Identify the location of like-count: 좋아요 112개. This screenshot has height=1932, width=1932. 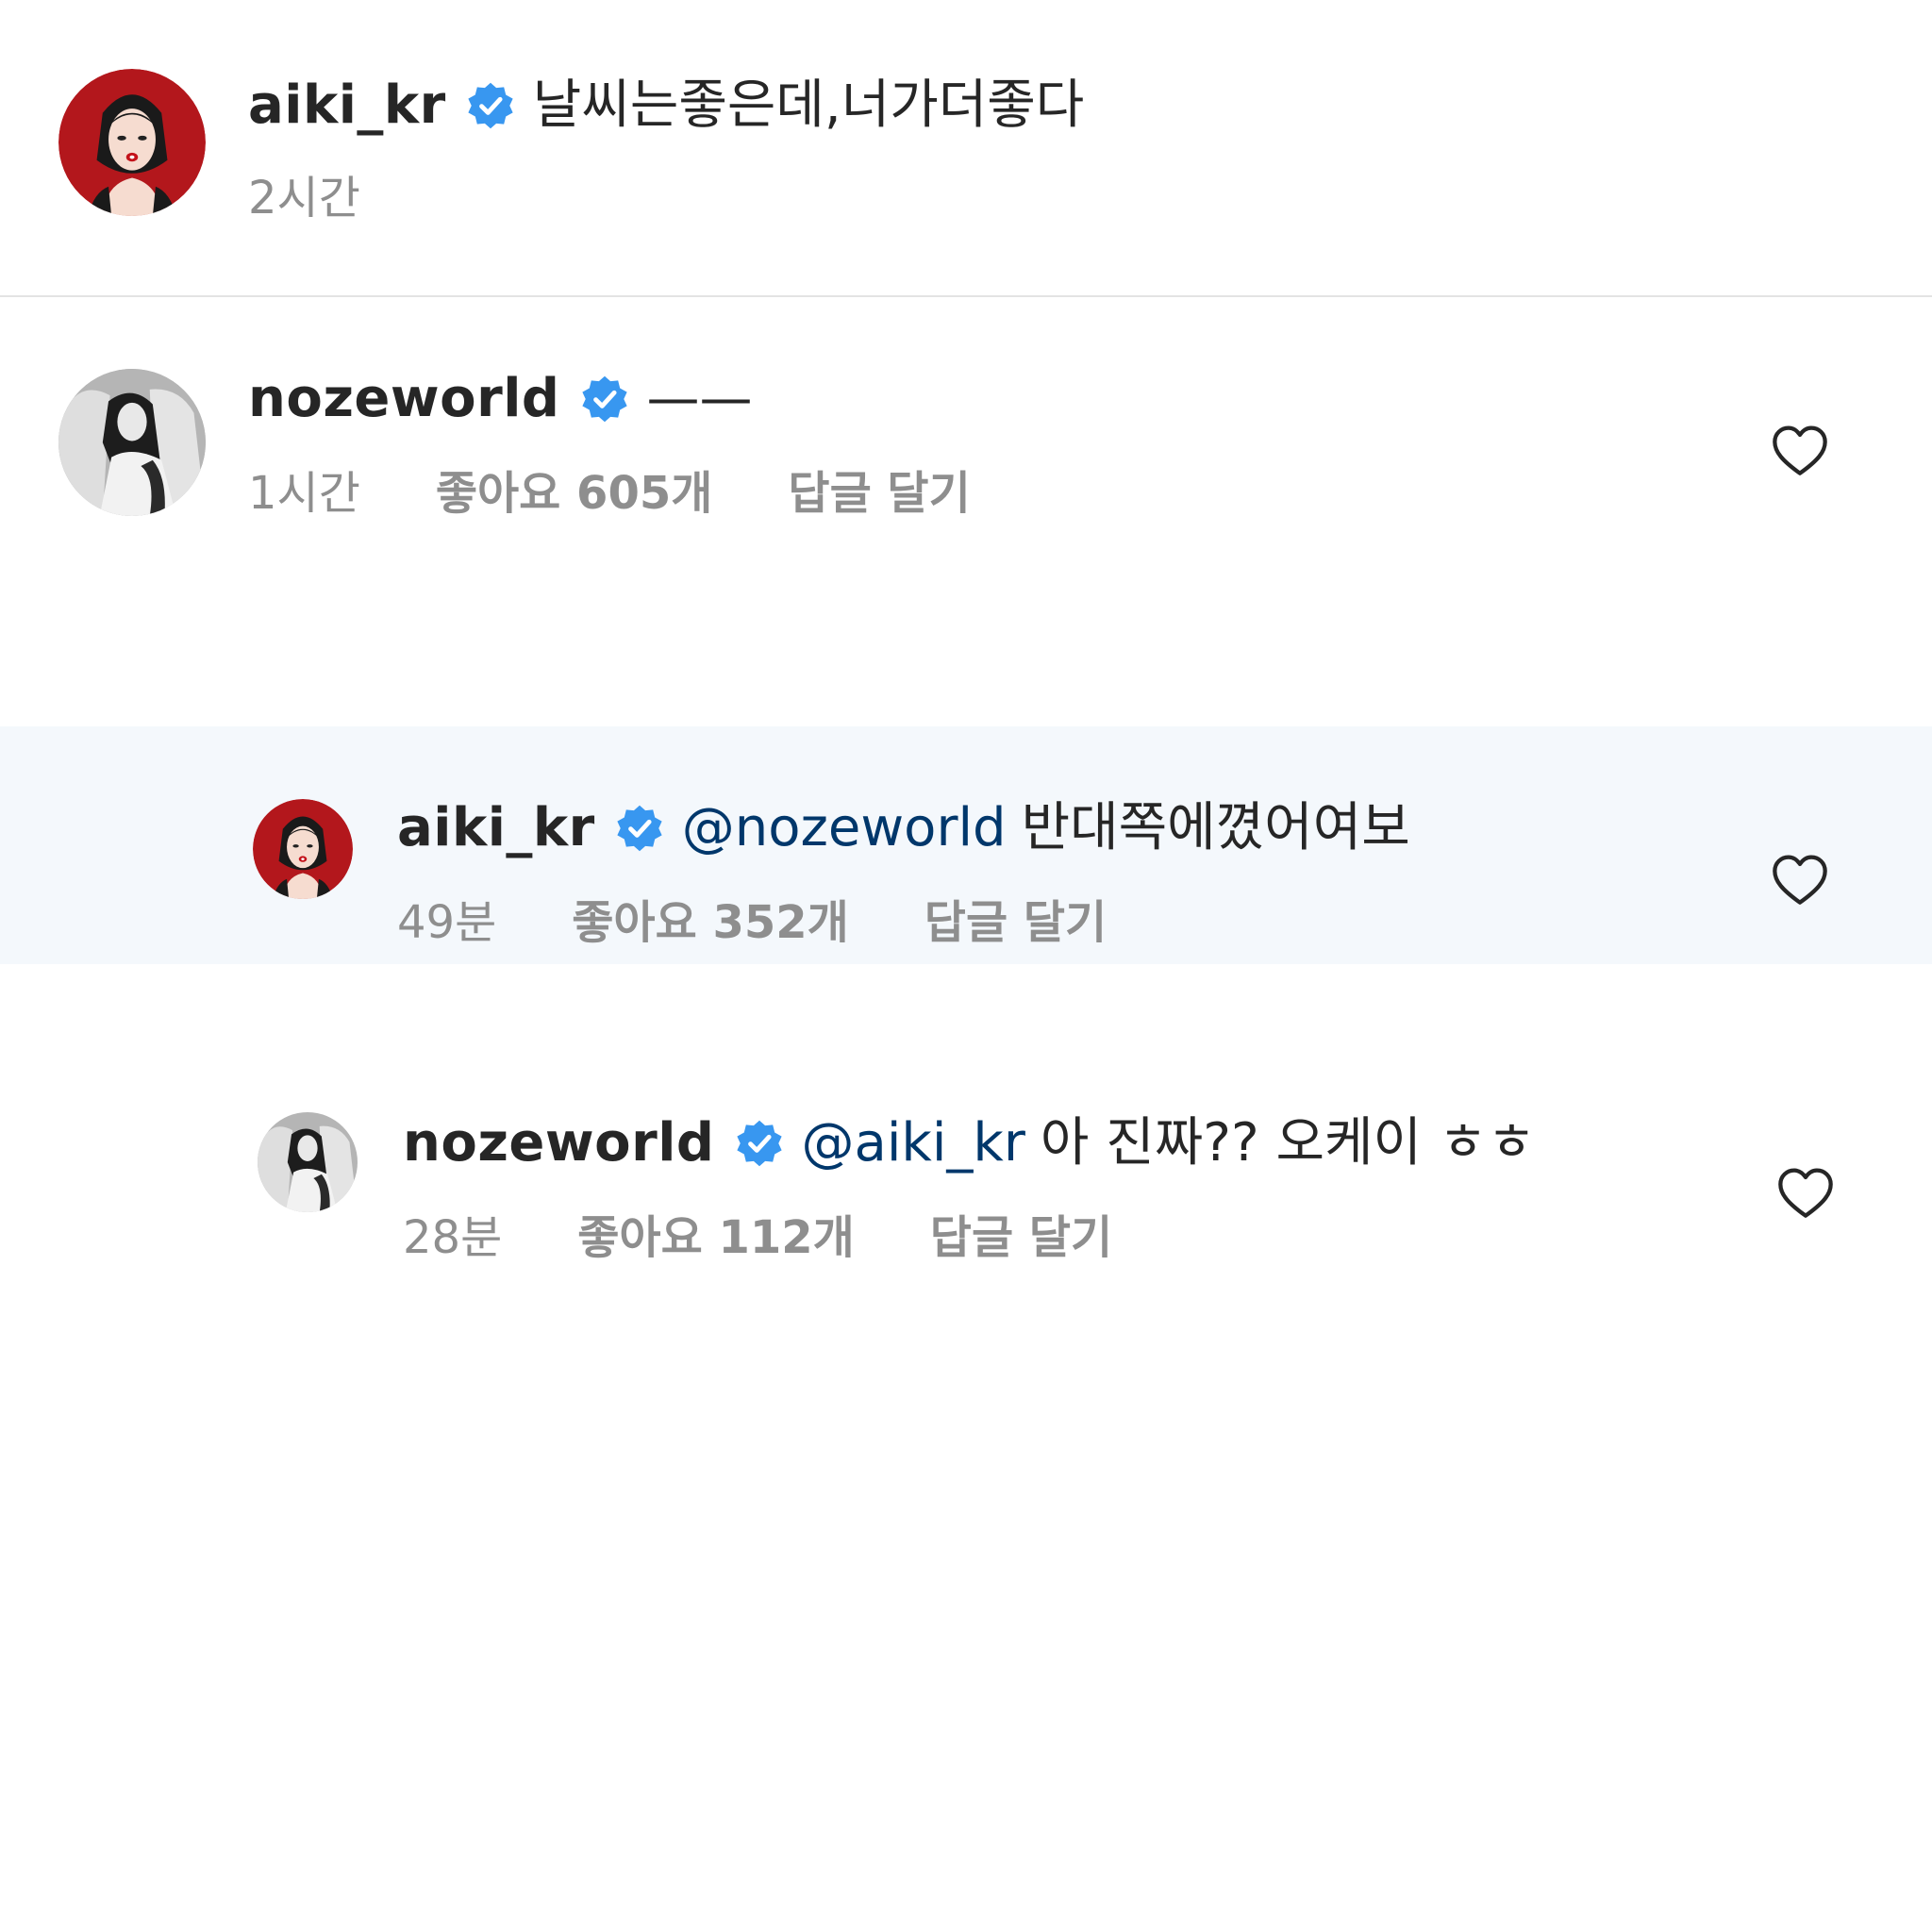
(716, 1238).